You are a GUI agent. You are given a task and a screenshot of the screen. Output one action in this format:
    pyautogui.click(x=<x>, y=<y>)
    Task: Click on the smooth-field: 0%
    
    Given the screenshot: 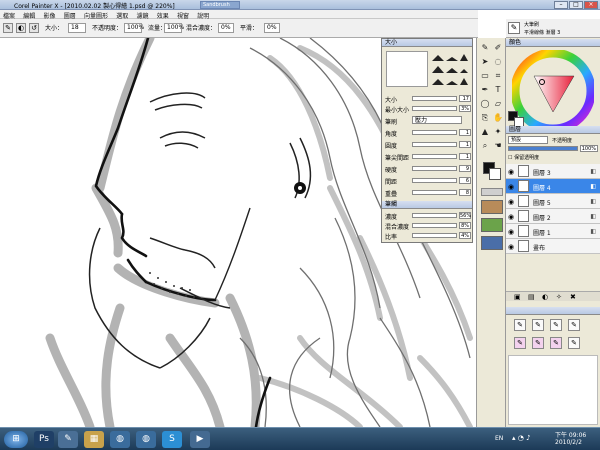 What is the action you would take?
    pyautogui.click(x=272, y=28)
    